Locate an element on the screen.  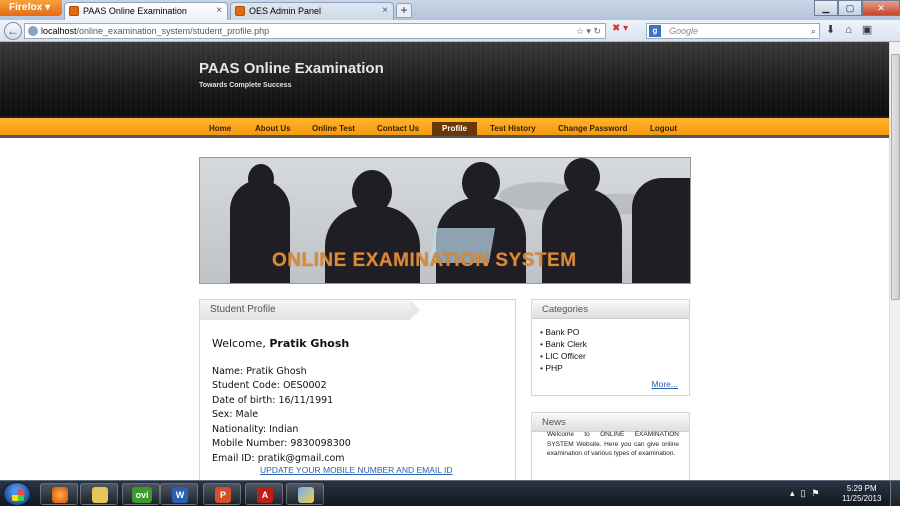
minimize-icon: ▁ is located at coordinates (826, 8).